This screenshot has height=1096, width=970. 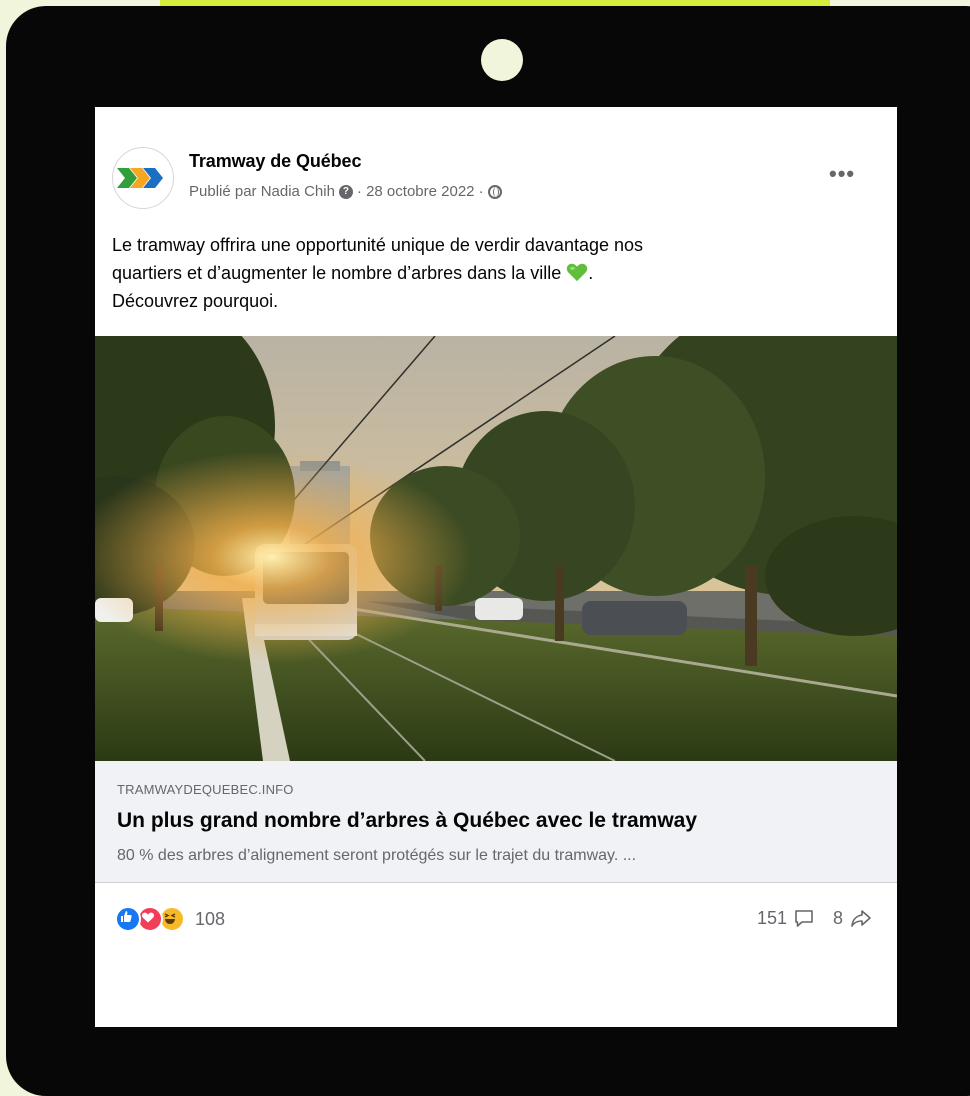 I want to click on page-name: Tramway de Québec, so click(x=275, y=161).